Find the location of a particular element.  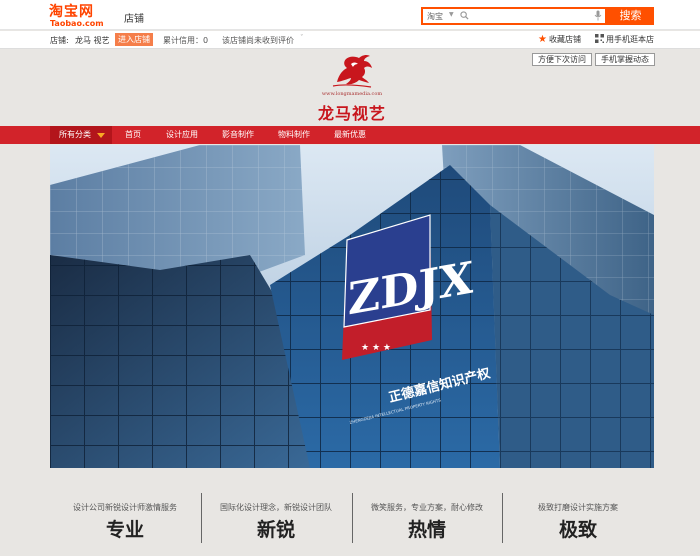

mobile-shop-link: 用手机逛本店 is located at coordinates (624, 39).